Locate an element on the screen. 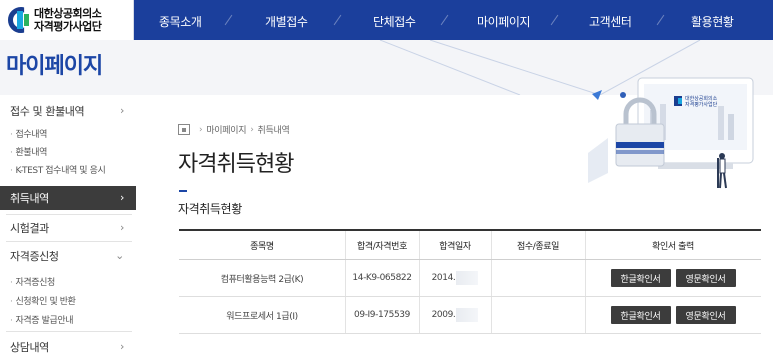 Image resolution: width=773 pixels, height=363 pixels. col-header-name: 종목명 is located at coordinates (262, 246).